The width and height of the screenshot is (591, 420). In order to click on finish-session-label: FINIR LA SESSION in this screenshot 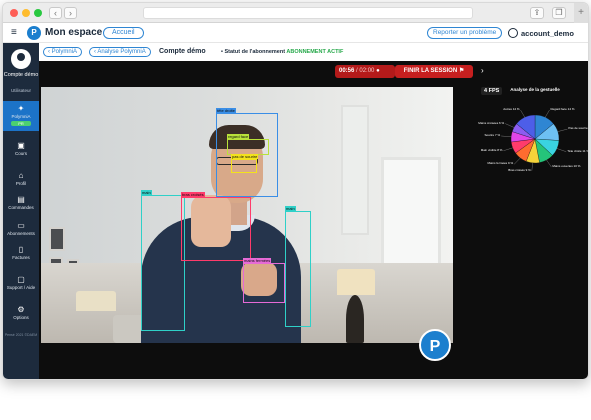, I will do `click(430, 71)`.